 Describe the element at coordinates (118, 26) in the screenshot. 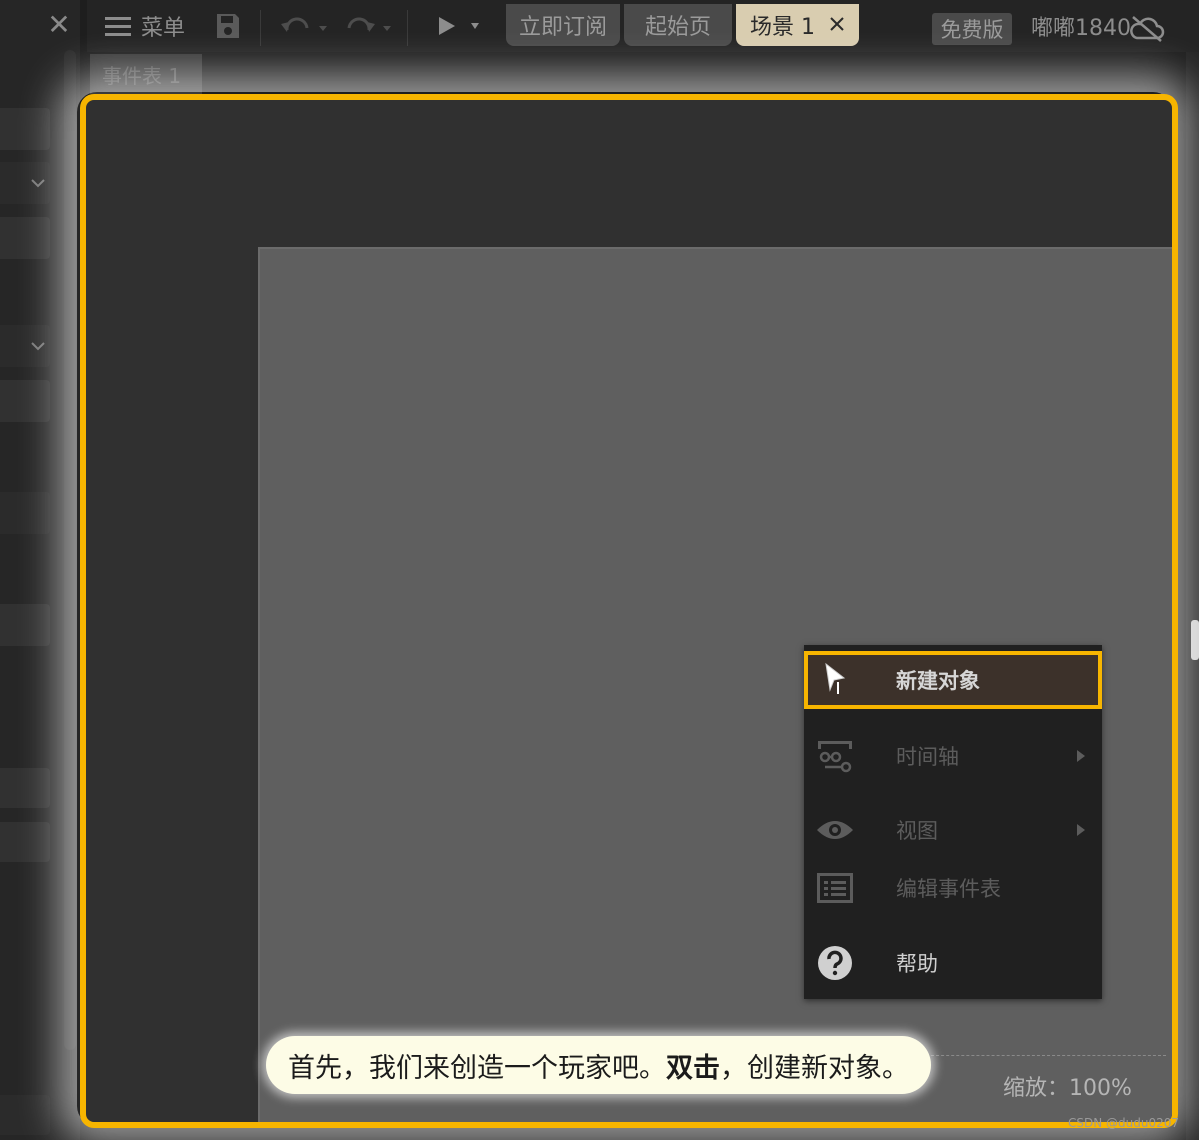

I see `hamburger-menu-icon` at that location.